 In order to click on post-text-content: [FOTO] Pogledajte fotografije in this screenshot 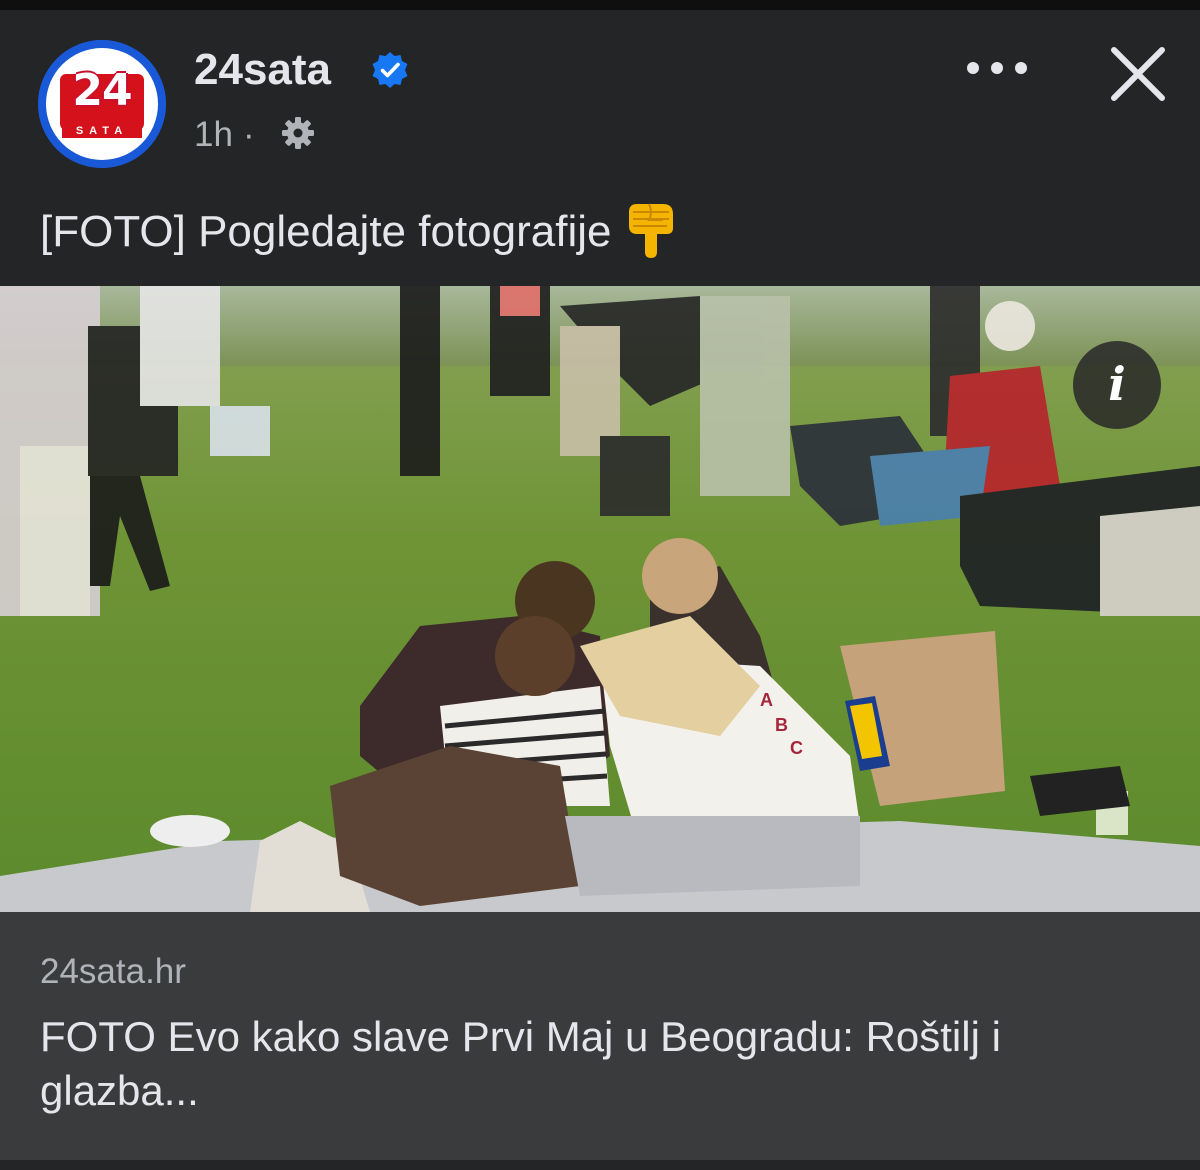, I will do `click(326, 231)`.